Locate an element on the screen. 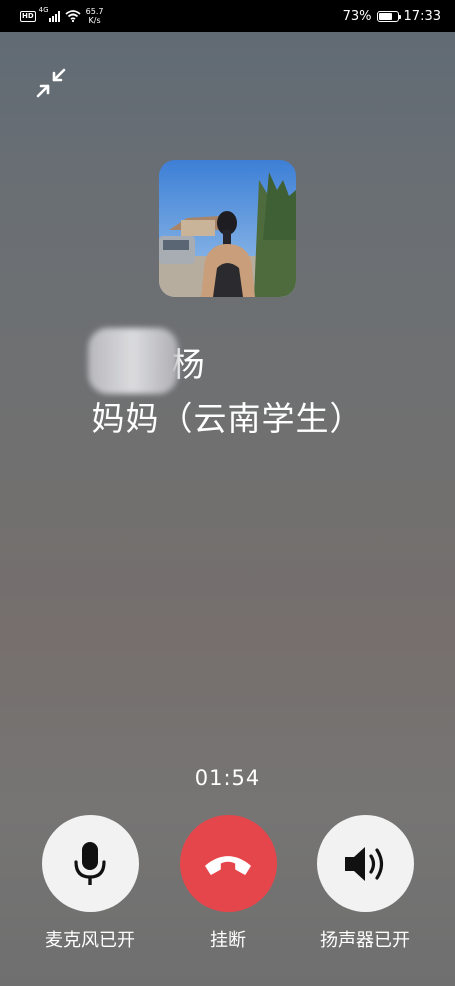 Image resolution: width=455 pixels, height=986 pixels. status-bar-right: 73% 17:33 is located at coordinates (392, 16).